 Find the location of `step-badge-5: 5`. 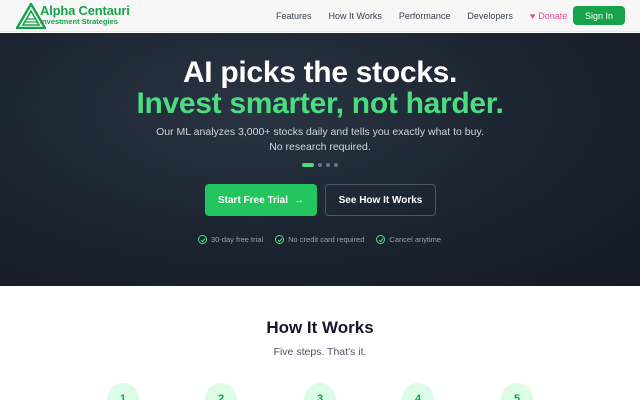

step-badge-5: 5 is located at coordinates (517, 391).